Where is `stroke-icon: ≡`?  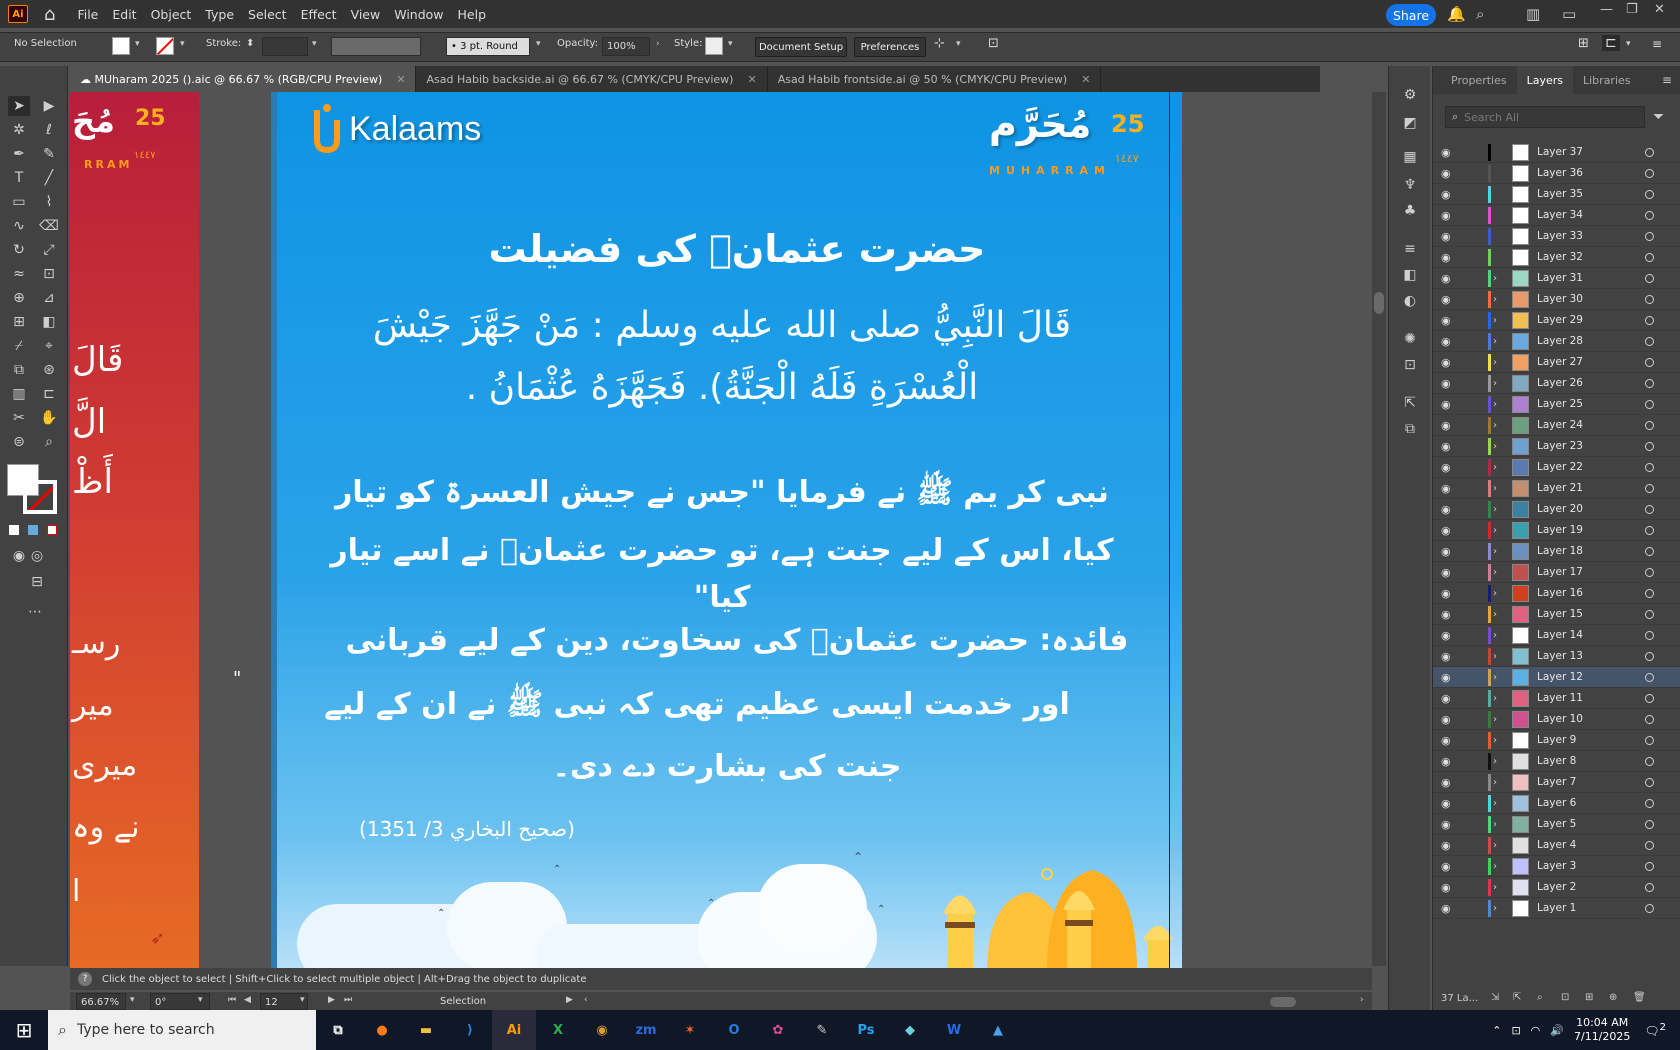
stroke-icon: ≡ is located at coordinates (1410, 249).